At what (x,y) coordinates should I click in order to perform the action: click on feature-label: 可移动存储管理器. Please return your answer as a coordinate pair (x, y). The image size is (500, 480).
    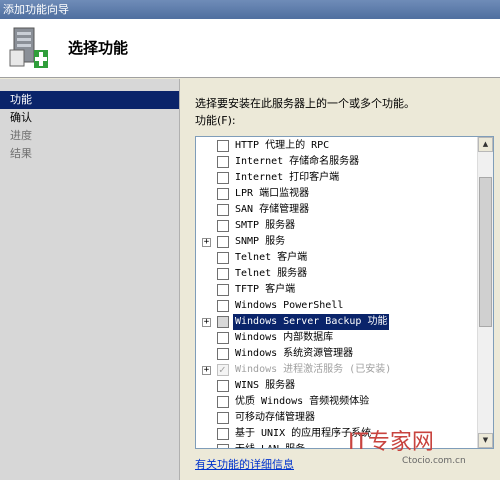
    Looking at the image, I should click on (275, 417).